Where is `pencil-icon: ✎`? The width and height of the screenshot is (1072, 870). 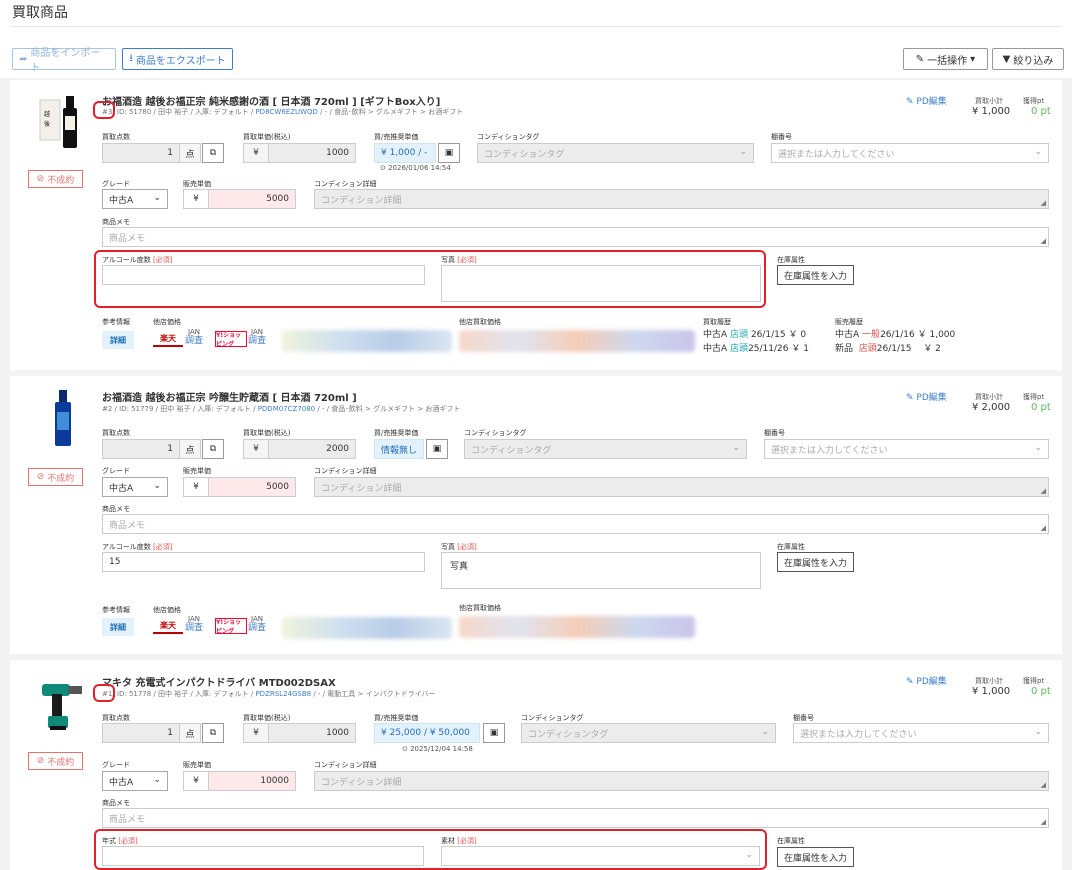 pencil-icon: ✎ is located at coordinates (910, 398).